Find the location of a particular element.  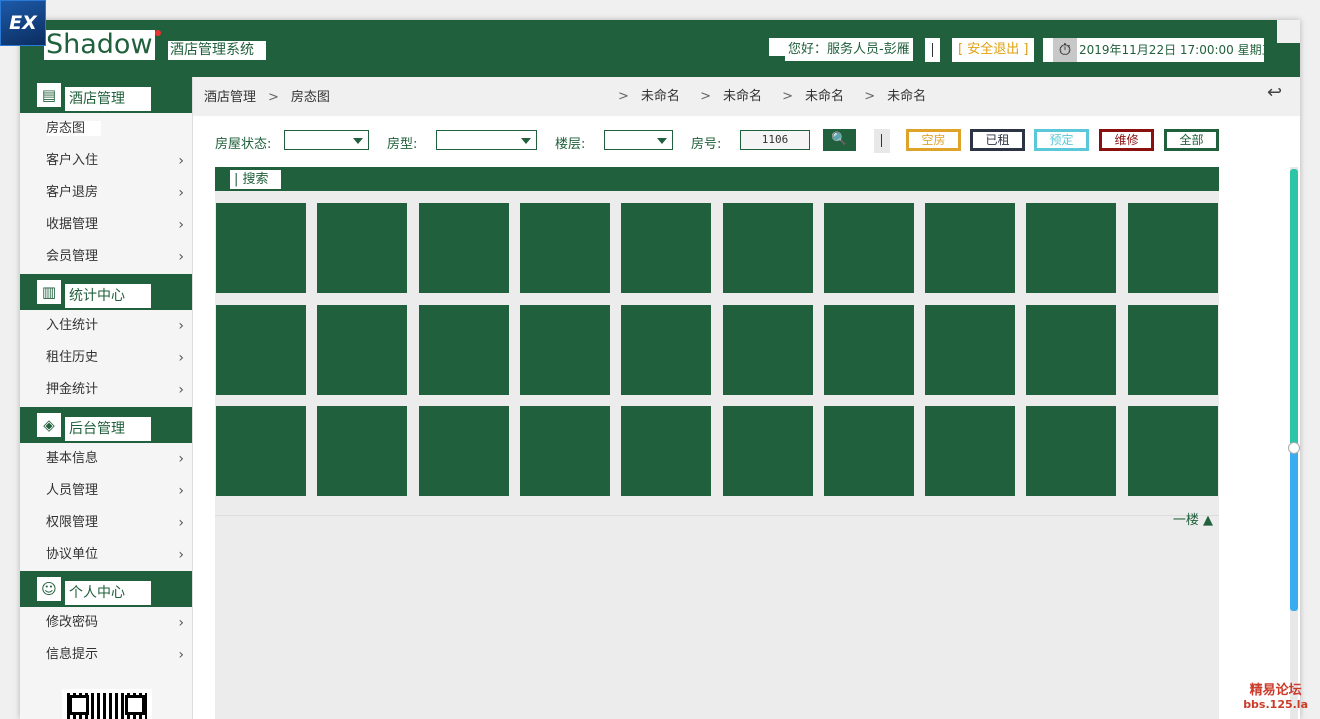

legend-label: 已租 is located at coordinates (997, 140).